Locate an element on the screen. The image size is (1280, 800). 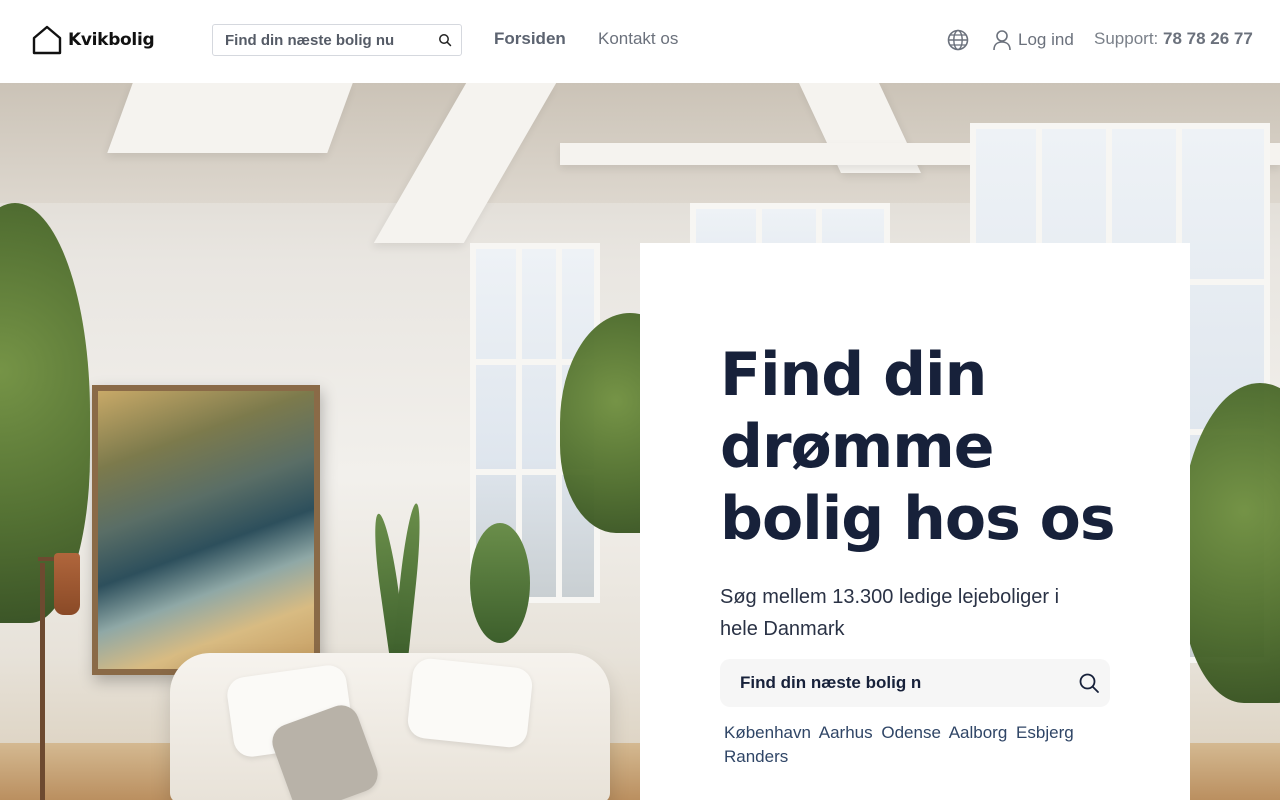
plant-leaf is located at coordinates (500, 583).